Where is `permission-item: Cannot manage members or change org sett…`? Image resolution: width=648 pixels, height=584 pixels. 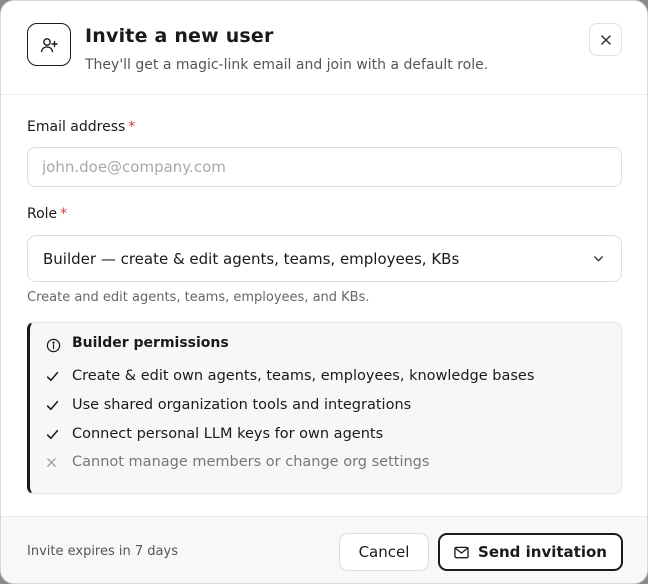
permission-item: Cannot manage members or change org sett… is located at coordinates (237, 462).